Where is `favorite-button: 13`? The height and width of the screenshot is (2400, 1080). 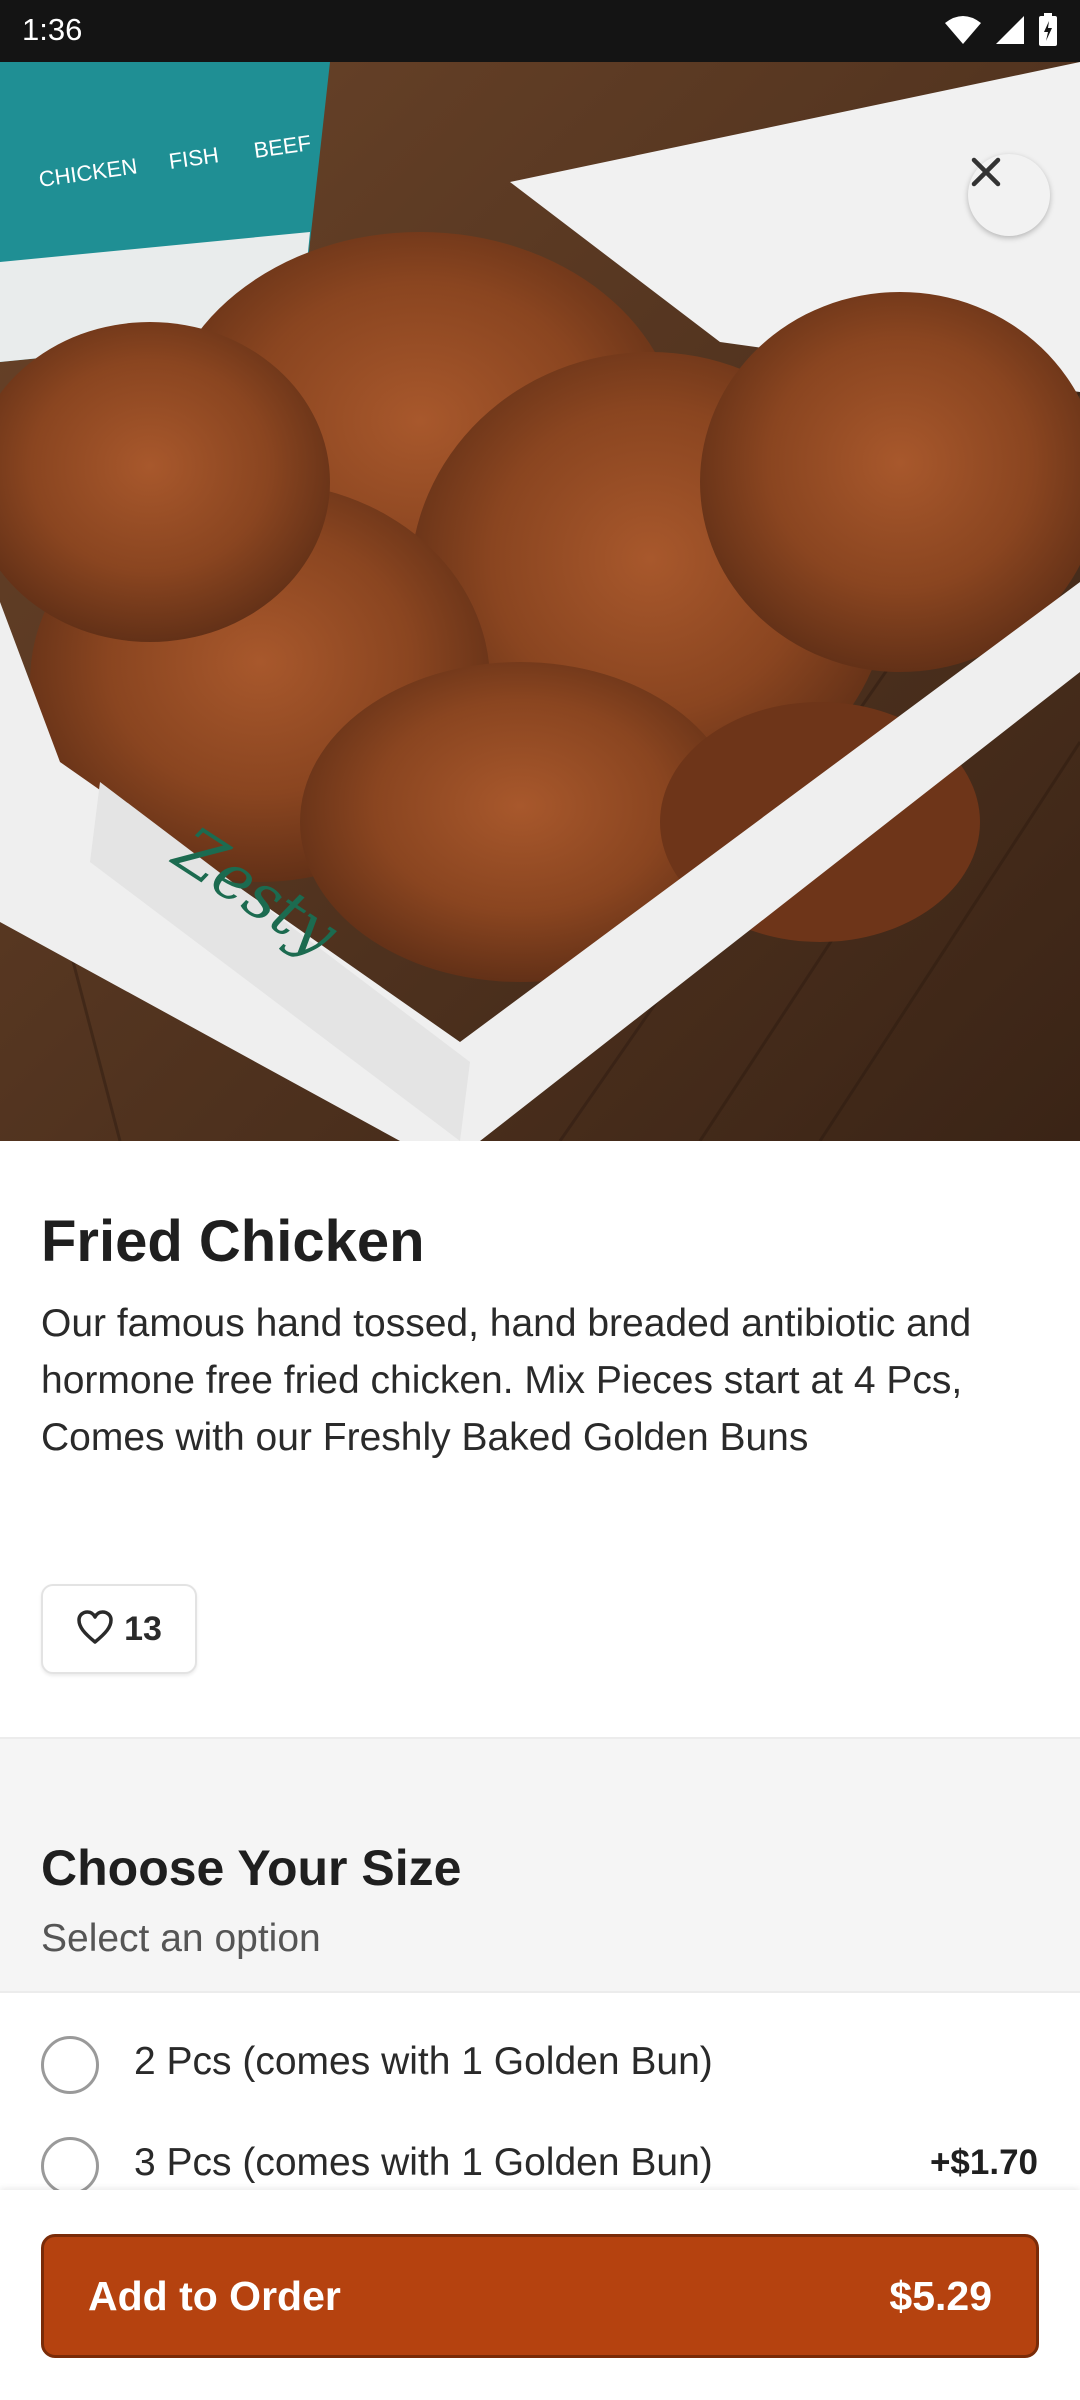
favorite-button: 13 is located at coordinates (119, 1629).